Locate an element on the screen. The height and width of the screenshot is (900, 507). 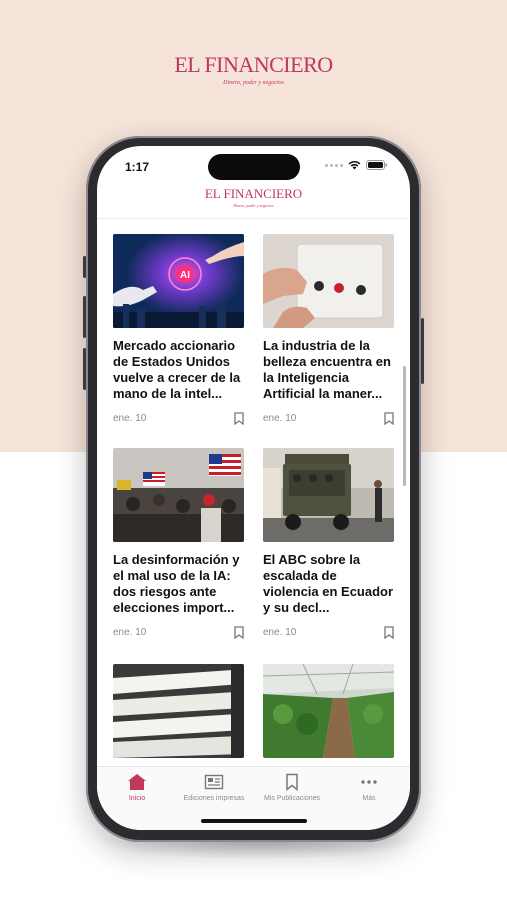
battery-icon is located at coordinates (377, 165).